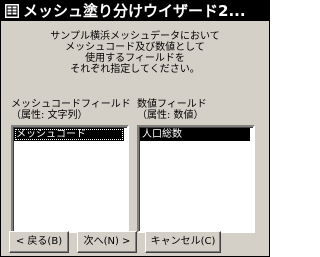 This screenshot has width=320, height=257. What do you see at coordinates (195, 134) in the screenshot?
I see `list-item: 人口総数` at bounding box center [195, 134].